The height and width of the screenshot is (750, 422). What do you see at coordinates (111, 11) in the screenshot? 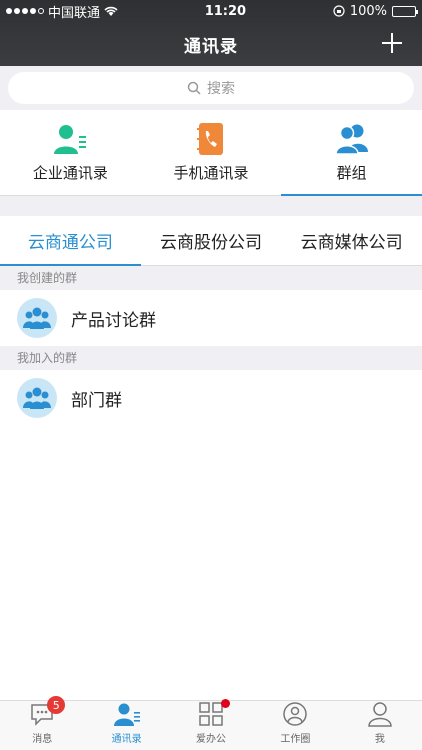
I see `wifi-icon` at bounding box center [111, 11].